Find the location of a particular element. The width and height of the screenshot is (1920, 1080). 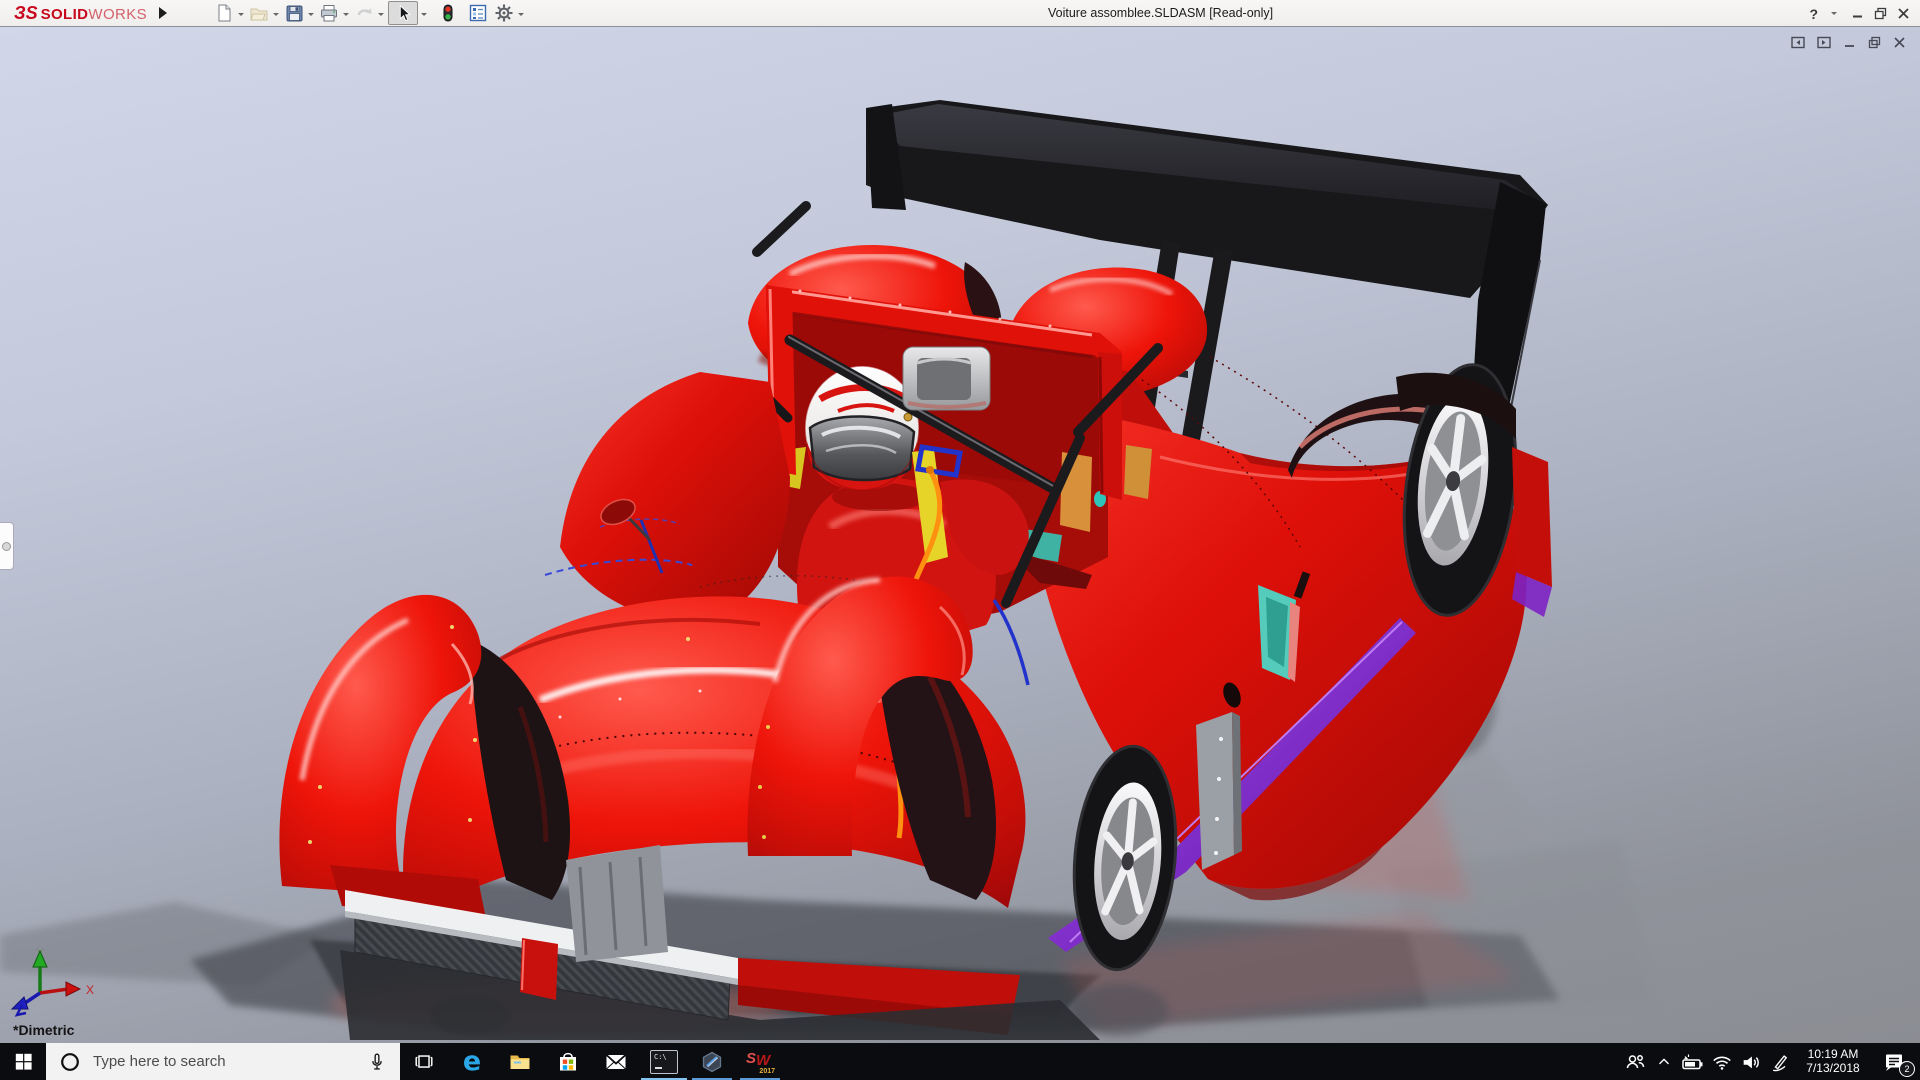

help-button: ? is located at coordinates (1813, 14).